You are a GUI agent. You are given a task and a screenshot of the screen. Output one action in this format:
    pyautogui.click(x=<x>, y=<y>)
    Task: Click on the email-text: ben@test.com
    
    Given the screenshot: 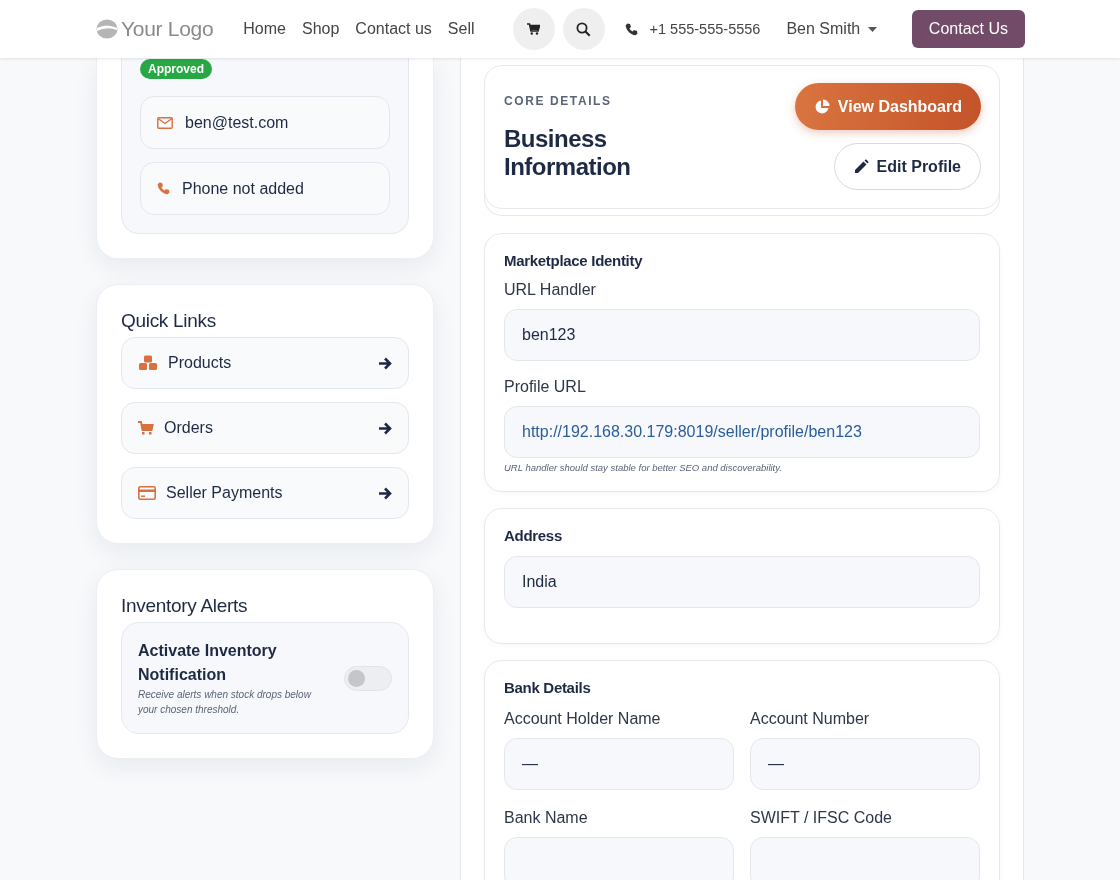 What is the action you would take?
    pyautogui.click(x=237, y=122)
    